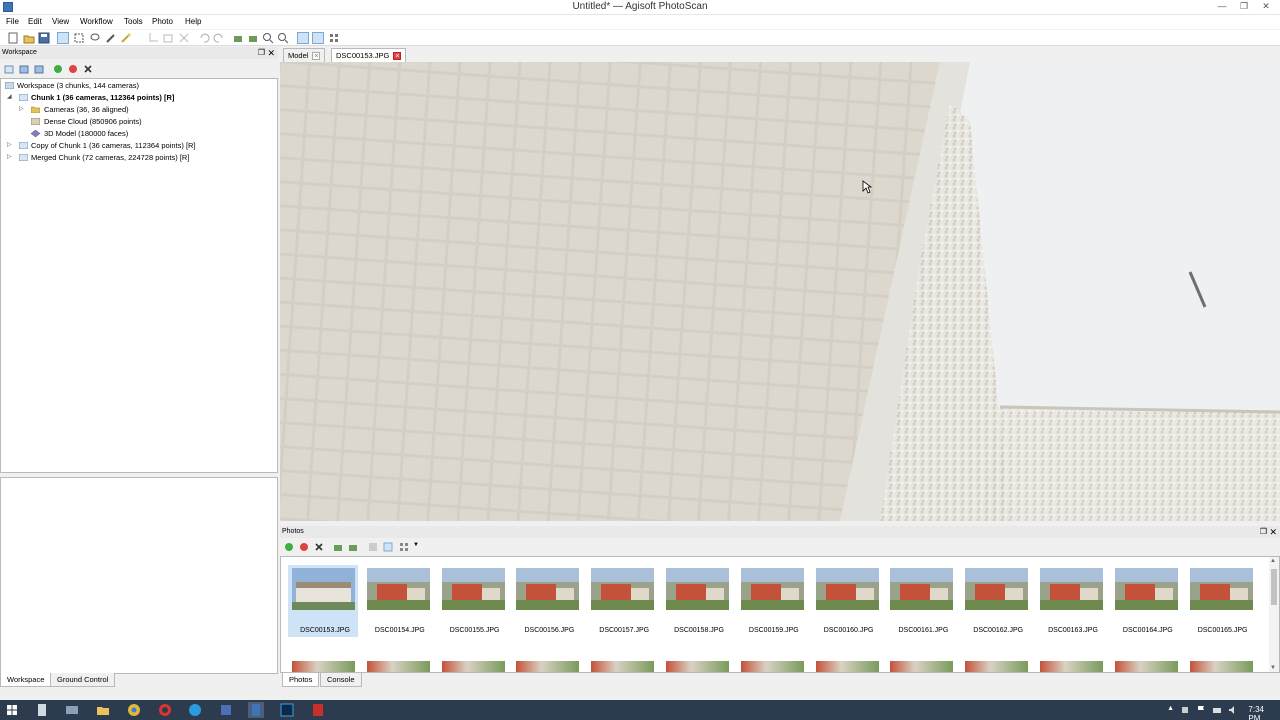 The image size is (1280, 720). Describe the element at coordinates (26, 680) in the screenshot. I see `tab-workspace: Workspace` at that location.